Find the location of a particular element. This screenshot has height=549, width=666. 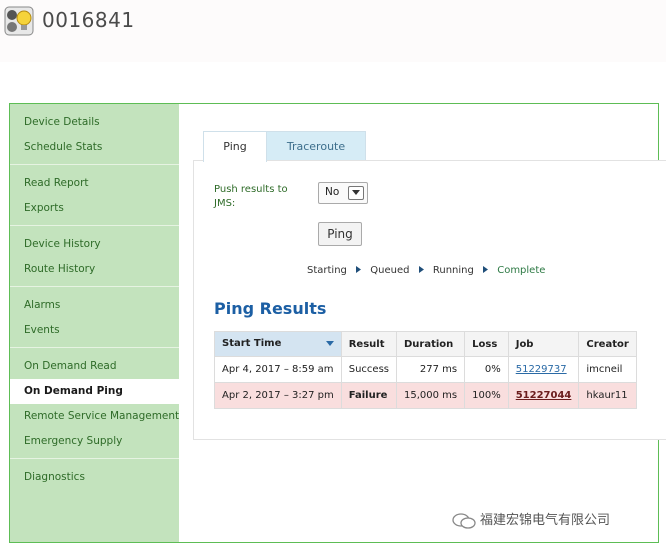

nav-group: Alarms Events is located at coordinates (94, 317).